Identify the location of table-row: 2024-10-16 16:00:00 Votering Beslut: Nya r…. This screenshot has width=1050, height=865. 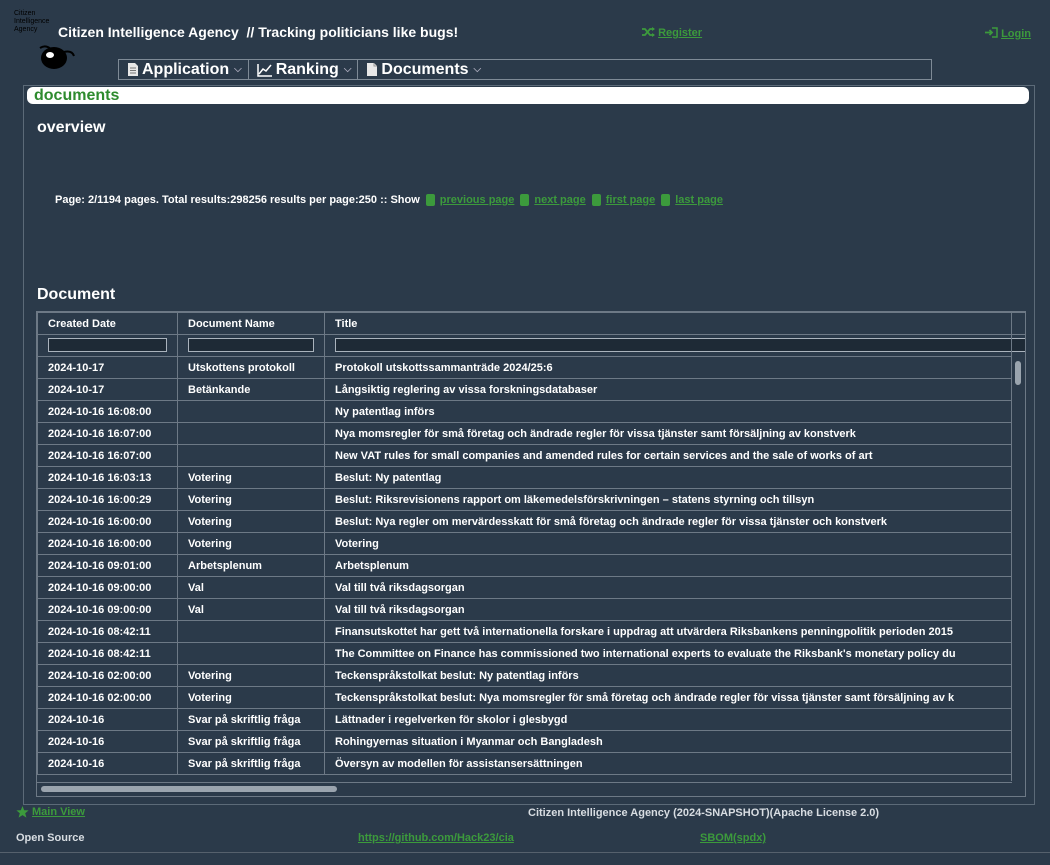
(531, 521).